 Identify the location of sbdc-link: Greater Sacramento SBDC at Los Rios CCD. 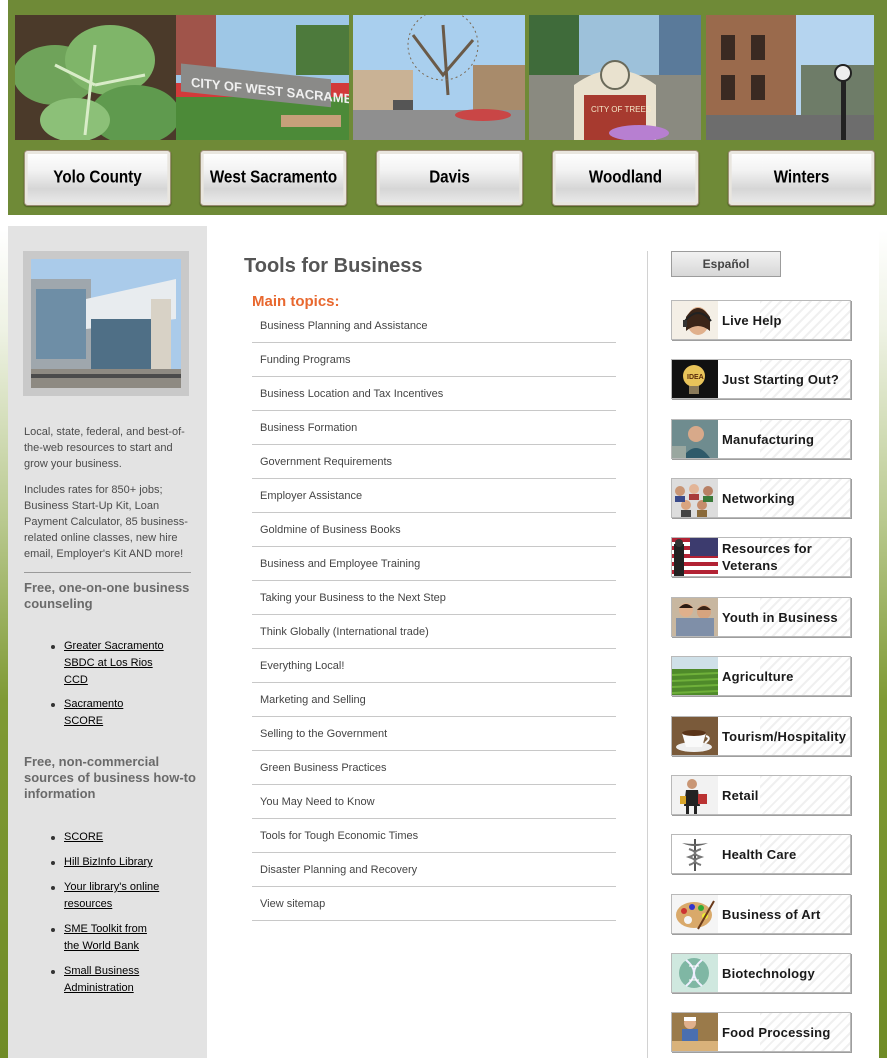
(114, 663).